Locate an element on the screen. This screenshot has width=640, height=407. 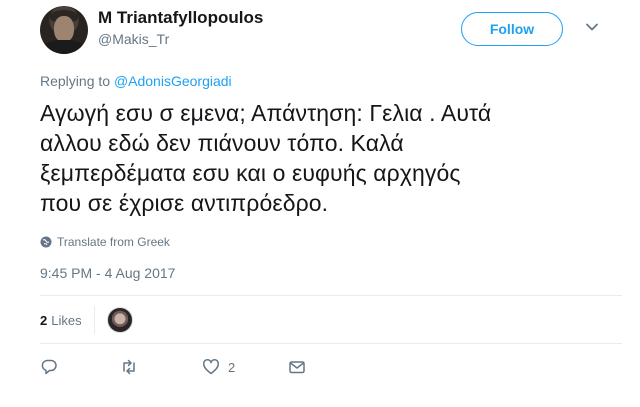
direct-message-button is located at coordinates (297, 367).